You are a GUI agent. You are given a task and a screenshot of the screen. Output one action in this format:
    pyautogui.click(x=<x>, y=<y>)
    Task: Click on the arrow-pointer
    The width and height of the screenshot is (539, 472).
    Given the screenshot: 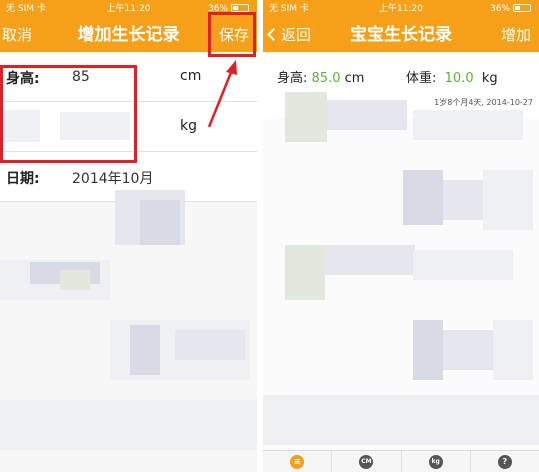 What is the action you would take?
    pyautogui.click(x=222, y=94)
    